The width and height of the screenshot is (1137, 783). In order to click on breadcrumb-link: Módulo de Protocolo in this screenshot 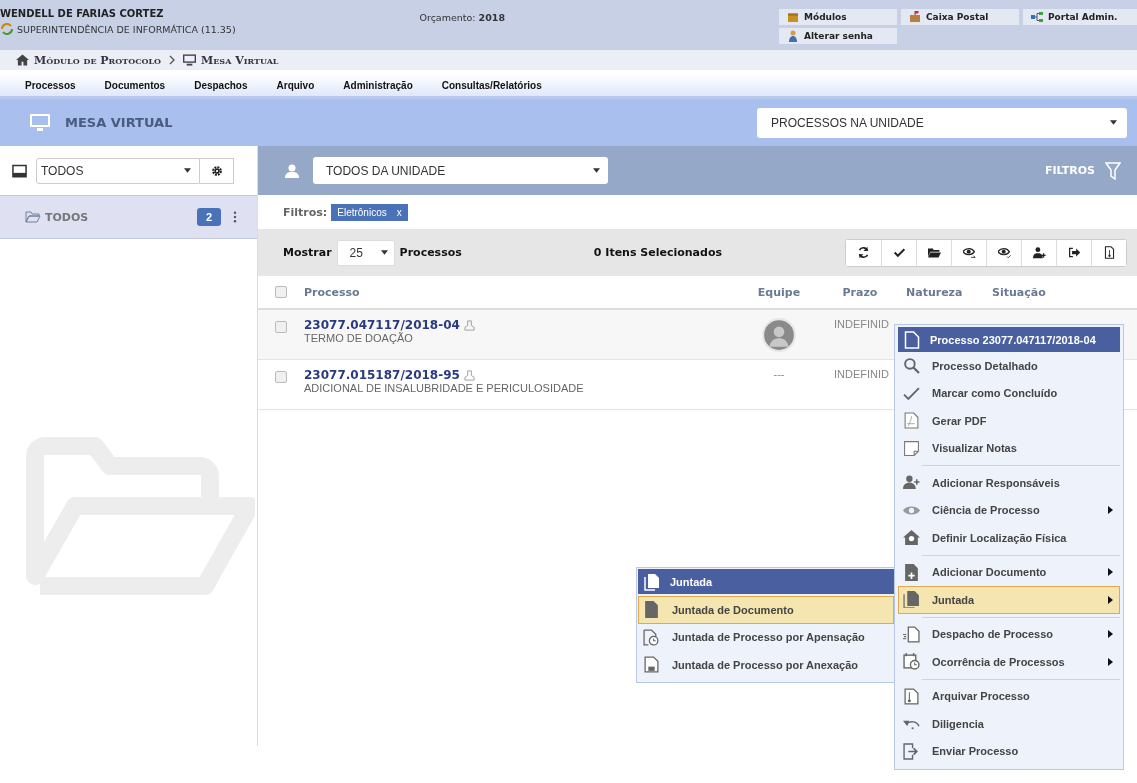, I will do `click(98, 60)`.